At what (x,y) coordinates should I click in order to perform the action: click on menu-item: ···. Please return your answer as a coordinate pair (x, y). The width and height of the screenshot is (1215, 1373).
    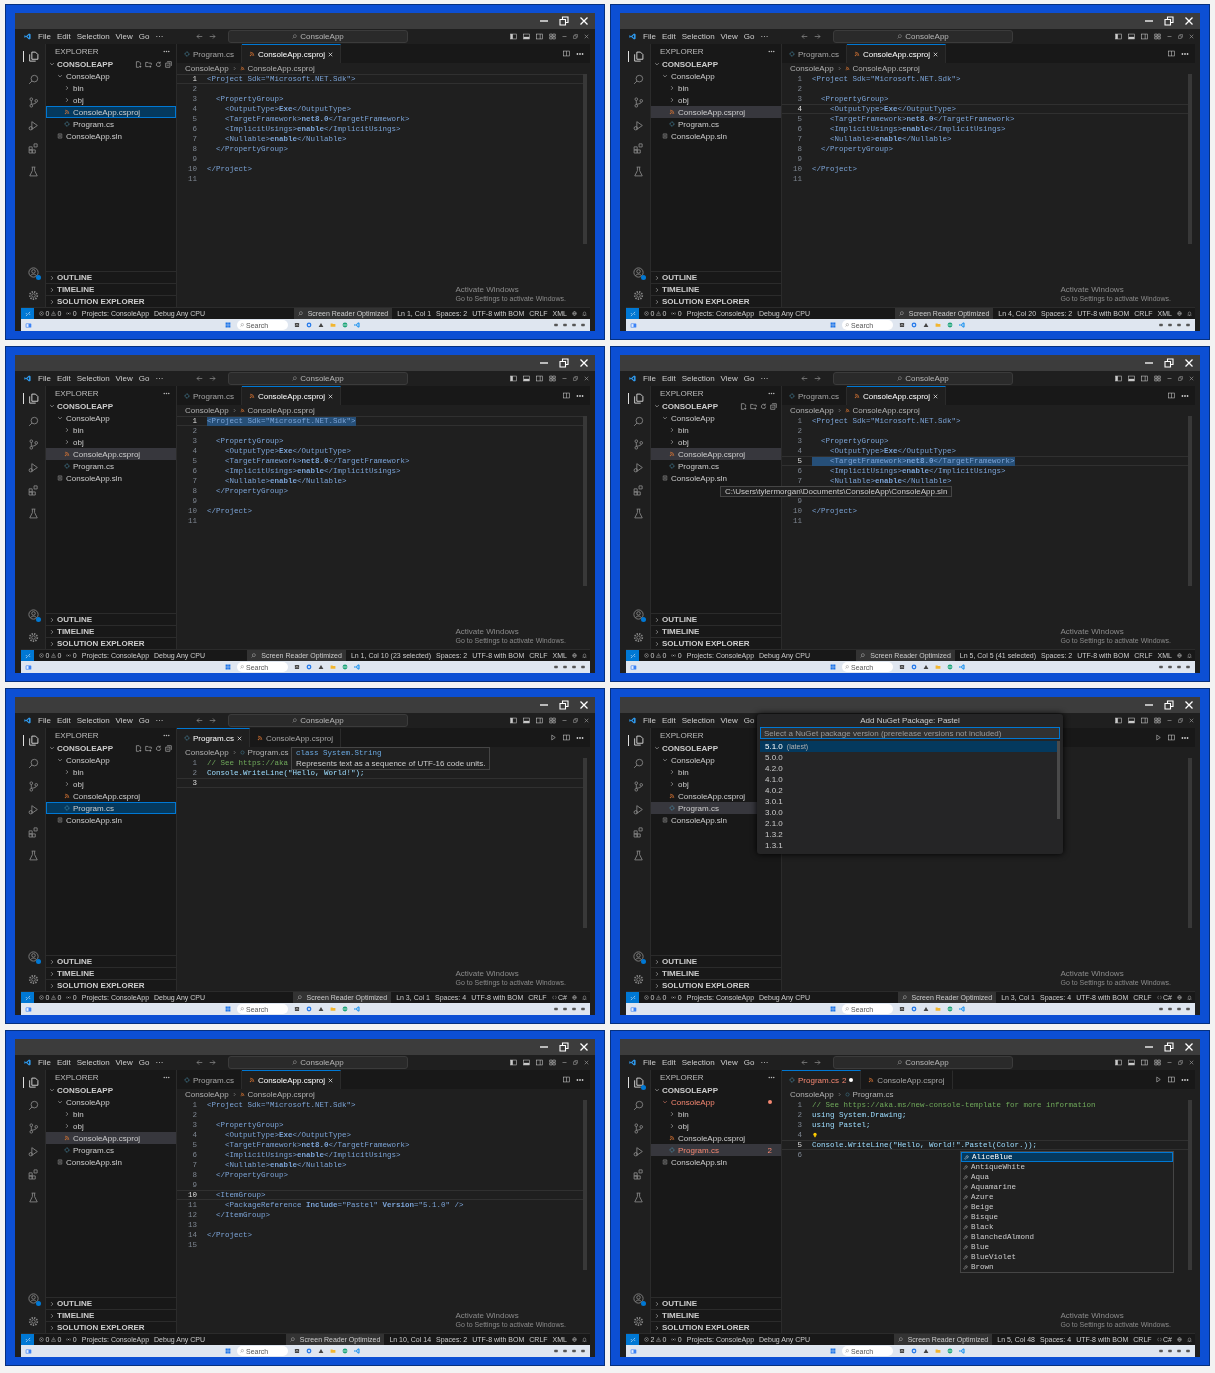
    Looking at the image, I should click on (764, 36).